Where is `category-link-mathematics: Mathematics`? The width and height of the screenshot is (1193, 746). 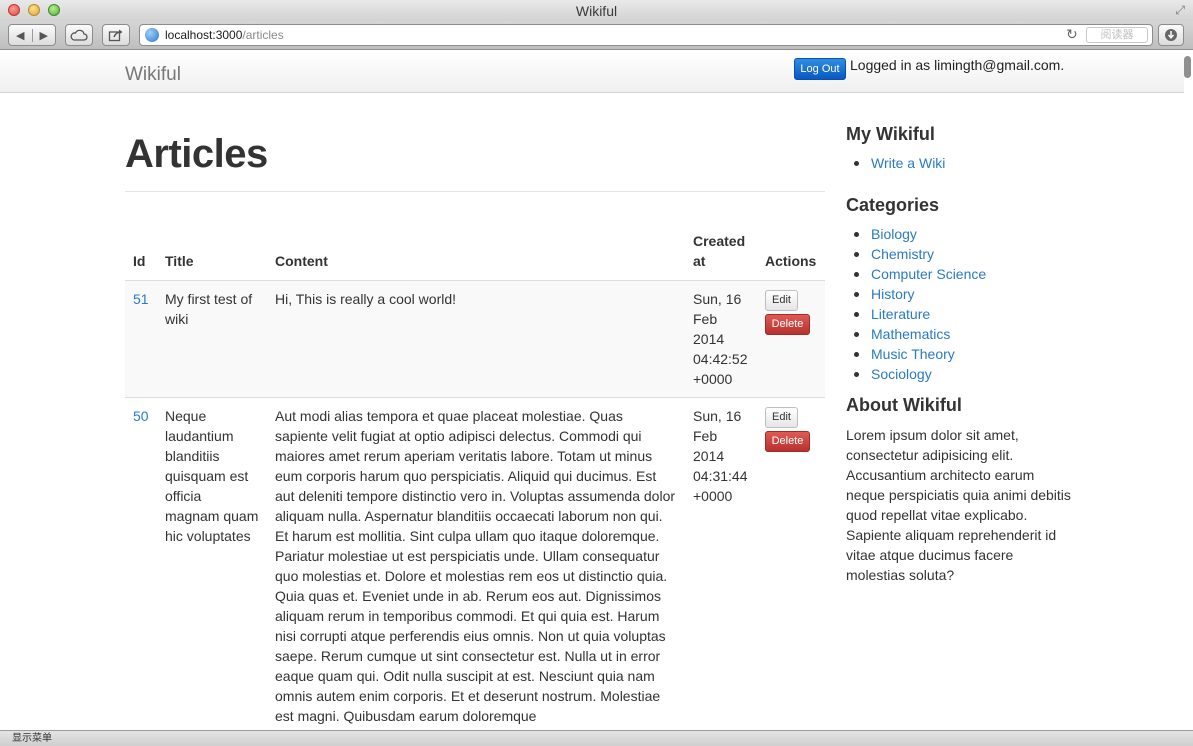 category-link-mathematics: Mathematics is located at coordinates (961, 334).